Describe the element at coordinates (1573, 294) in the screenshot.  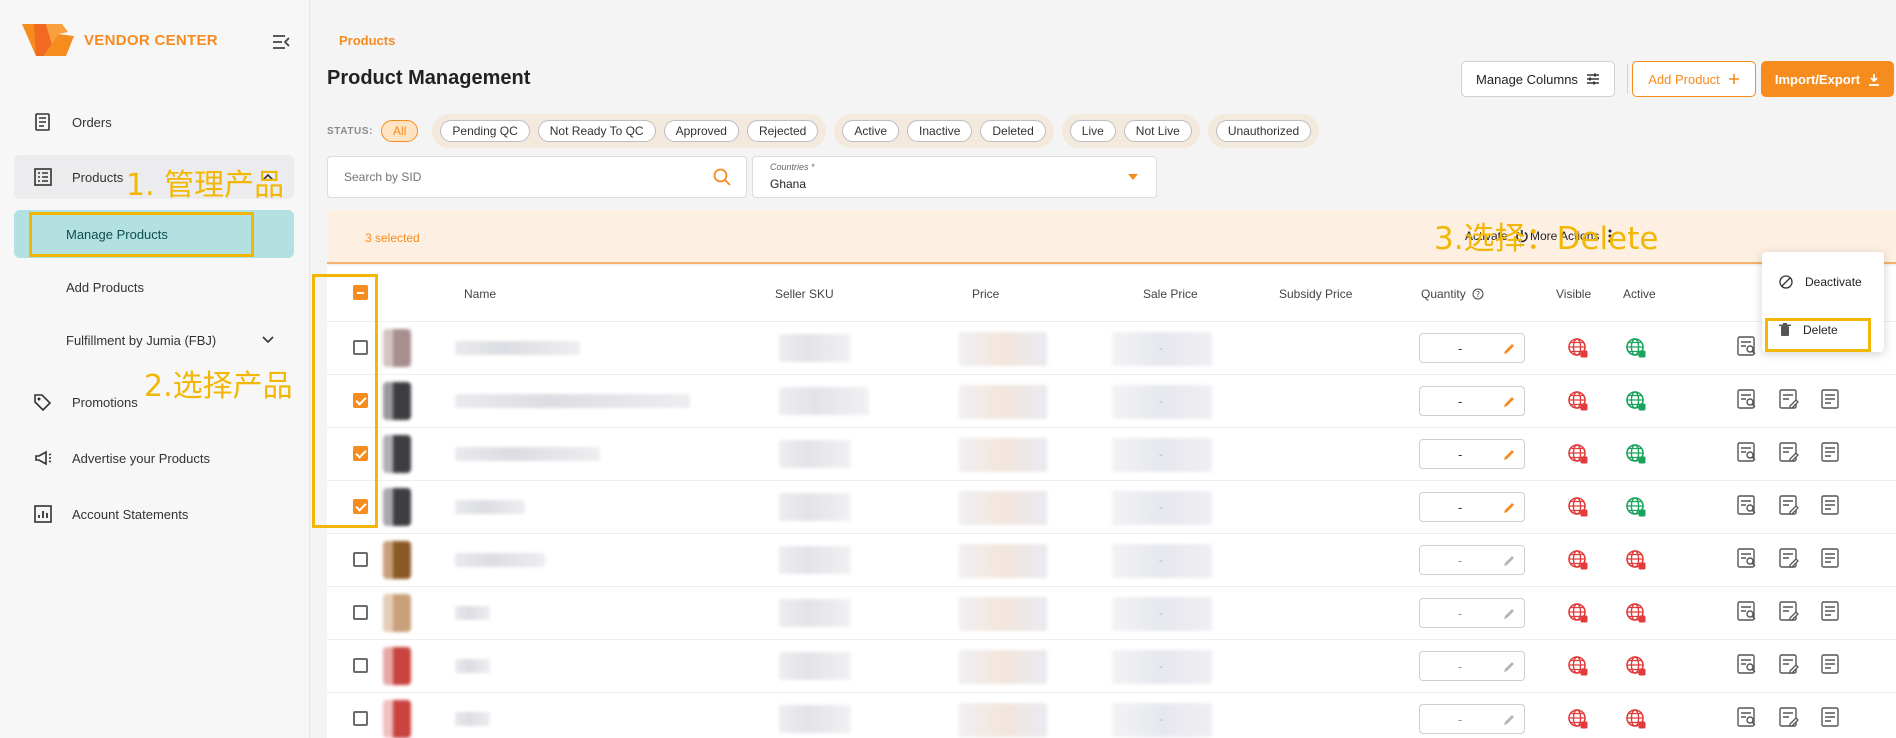
I see `column-header-visible: Visible` at that location.